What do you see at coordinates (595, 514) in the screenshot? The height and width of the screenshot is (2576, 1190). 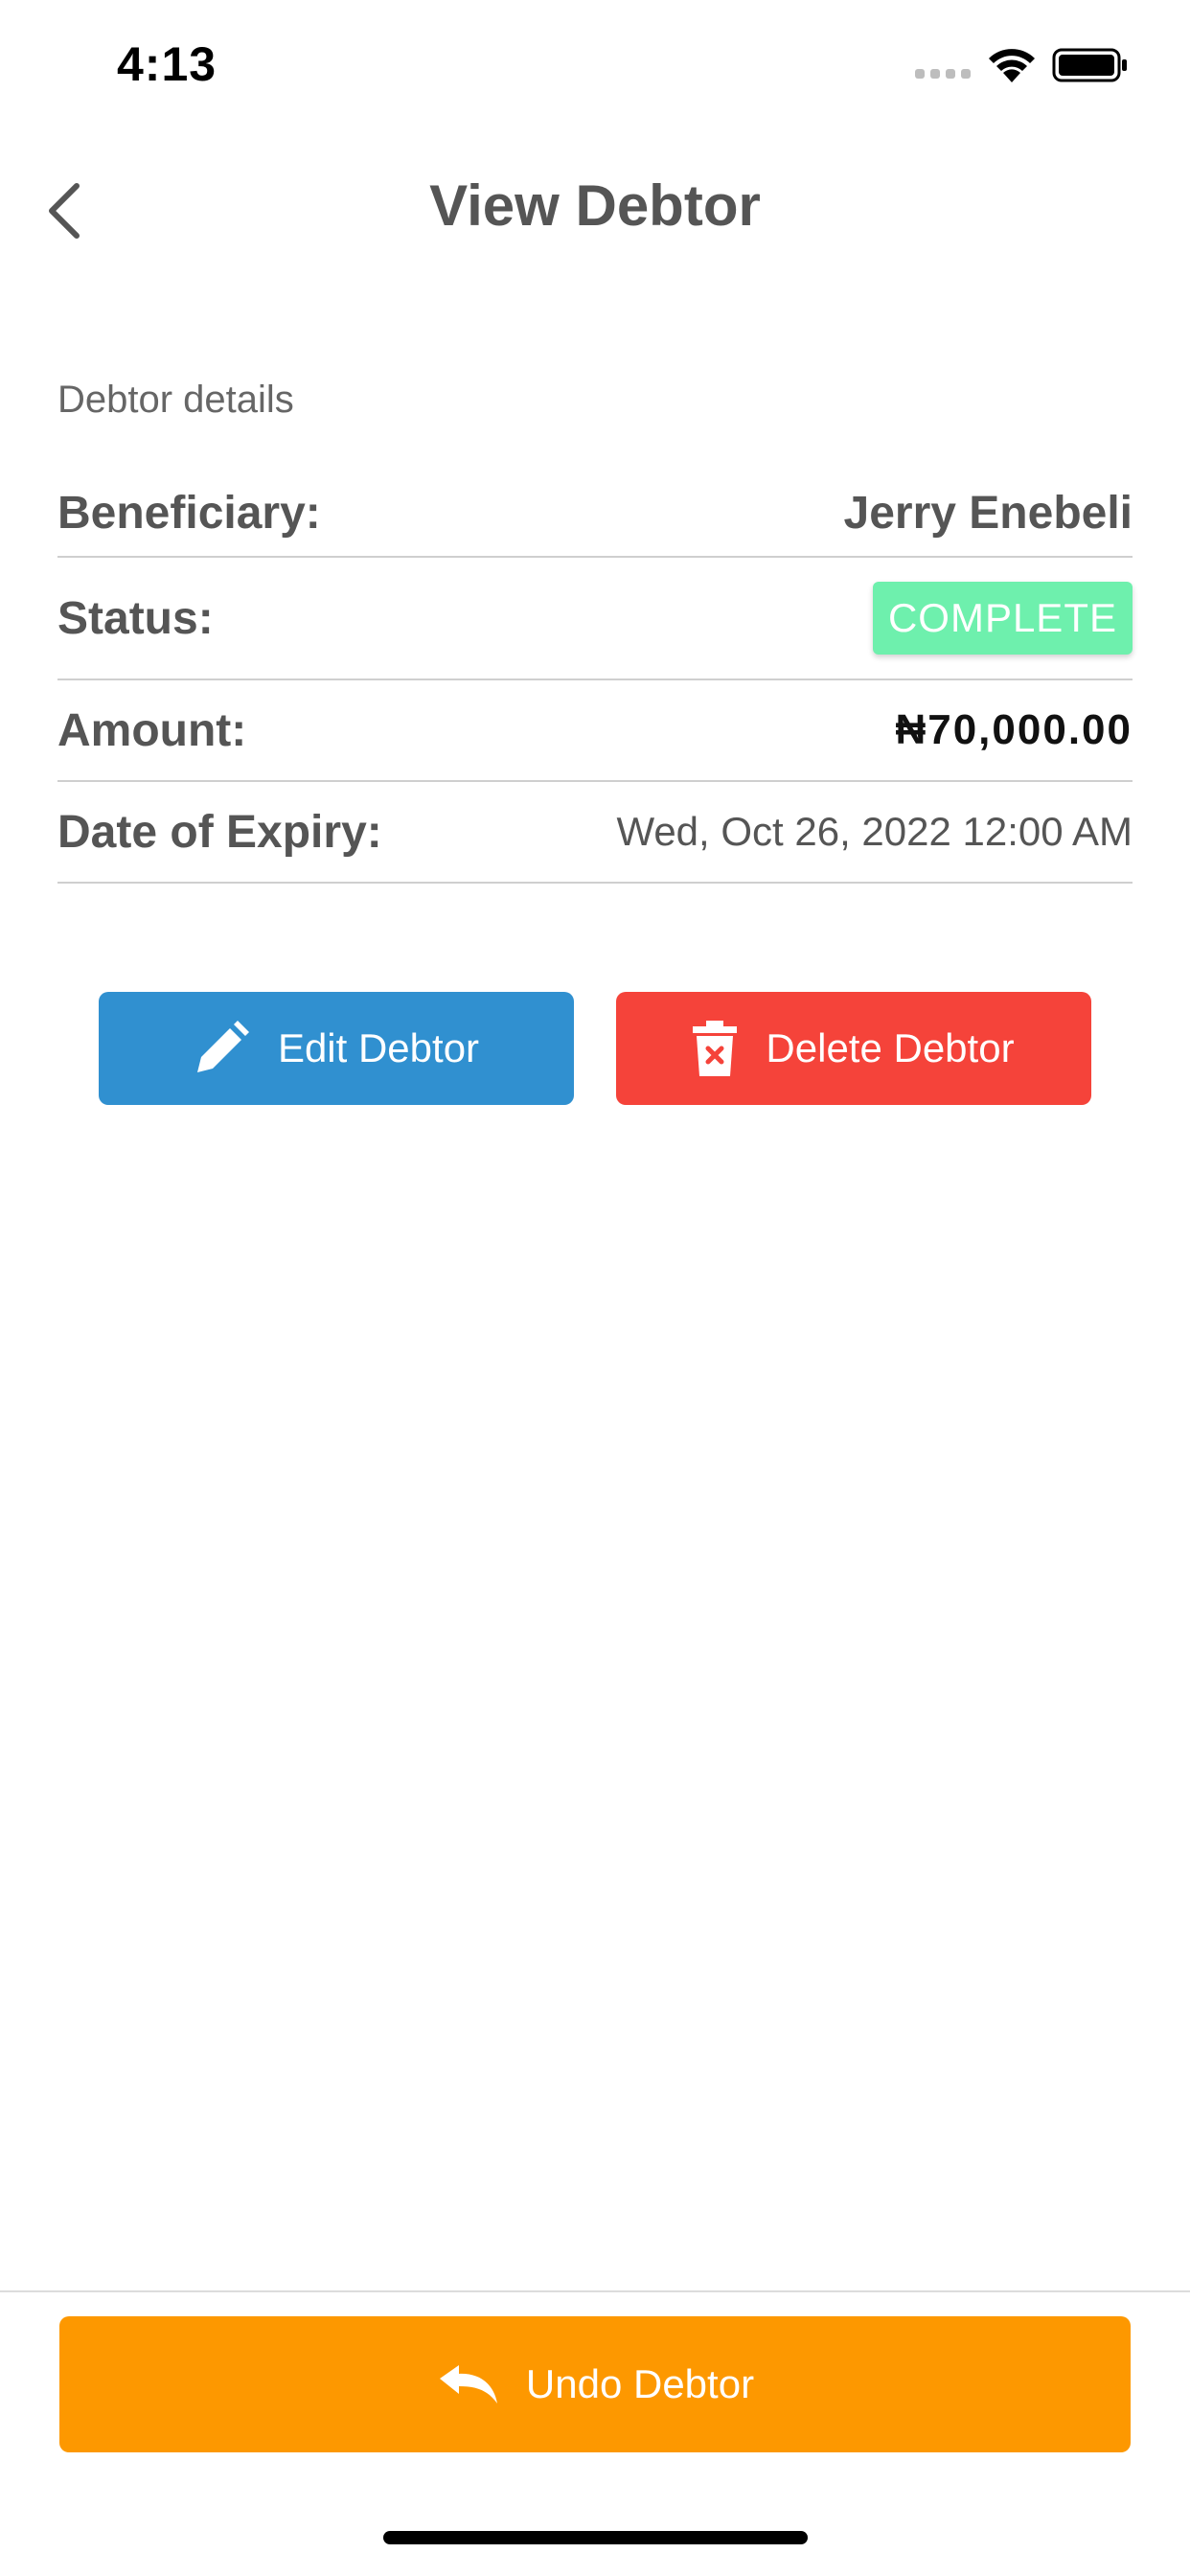 I see `beneficiary-row: Beneficiary: Jerry Enebeli` at bounding box center [595, 514].